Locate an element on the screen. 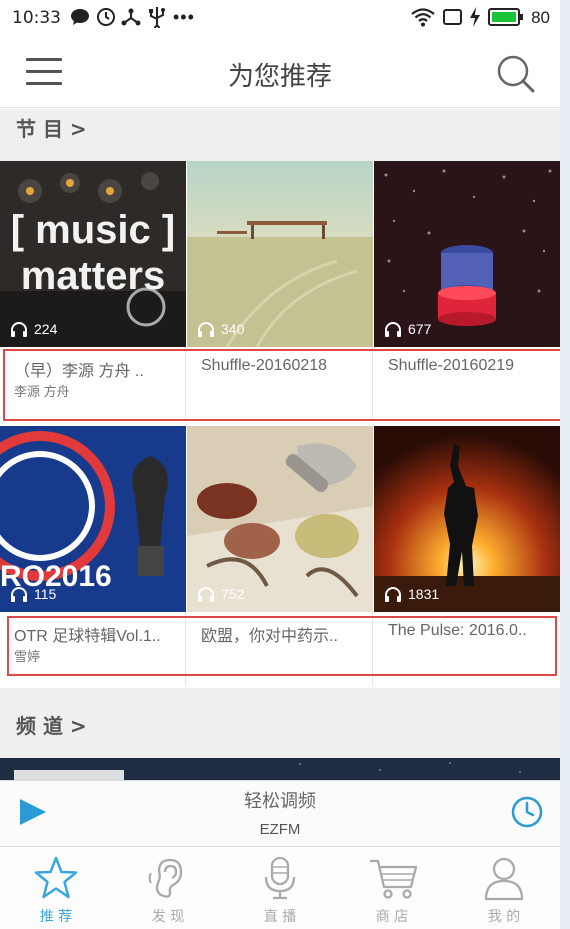 The height and width of the screenshot is (929, 570). charging-icon is located at coordinates (475, 17).